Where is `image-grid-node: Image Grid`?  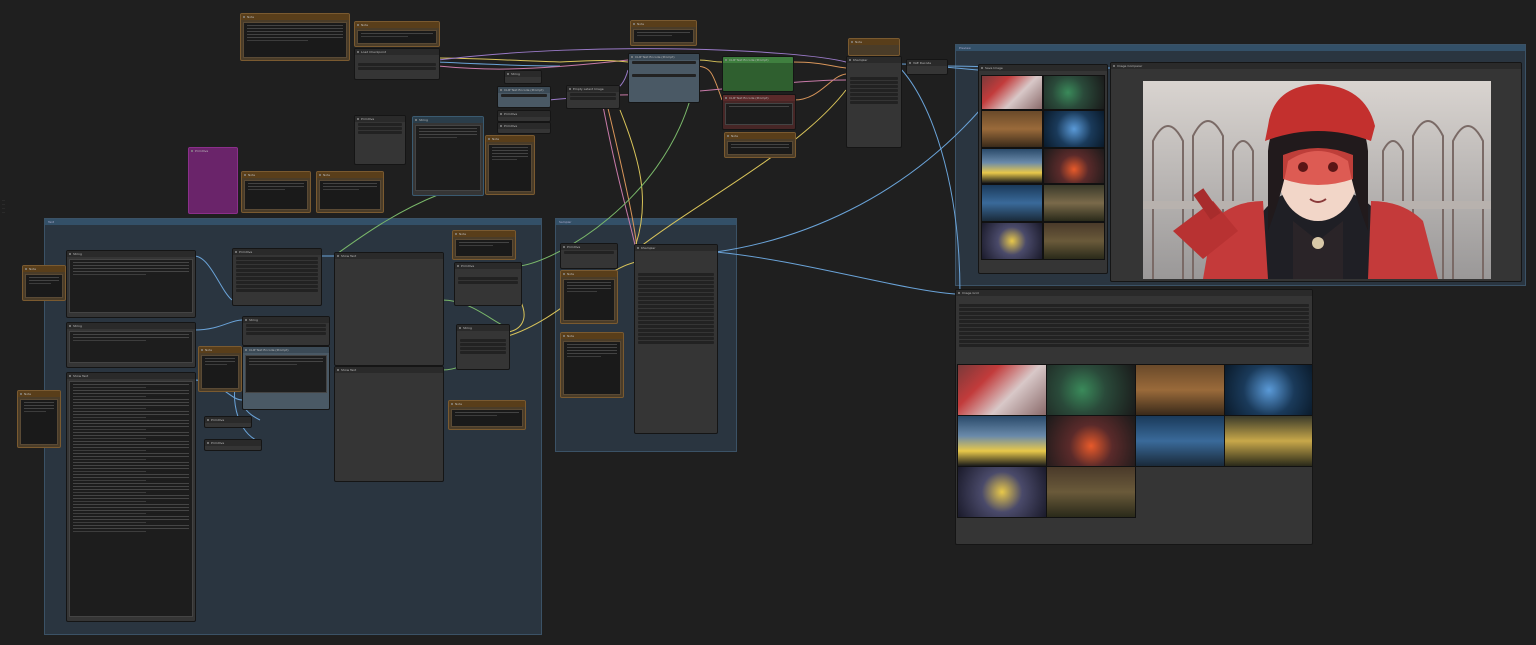
image-grid-node: Image Grid is located at coordinates (1134, 417).